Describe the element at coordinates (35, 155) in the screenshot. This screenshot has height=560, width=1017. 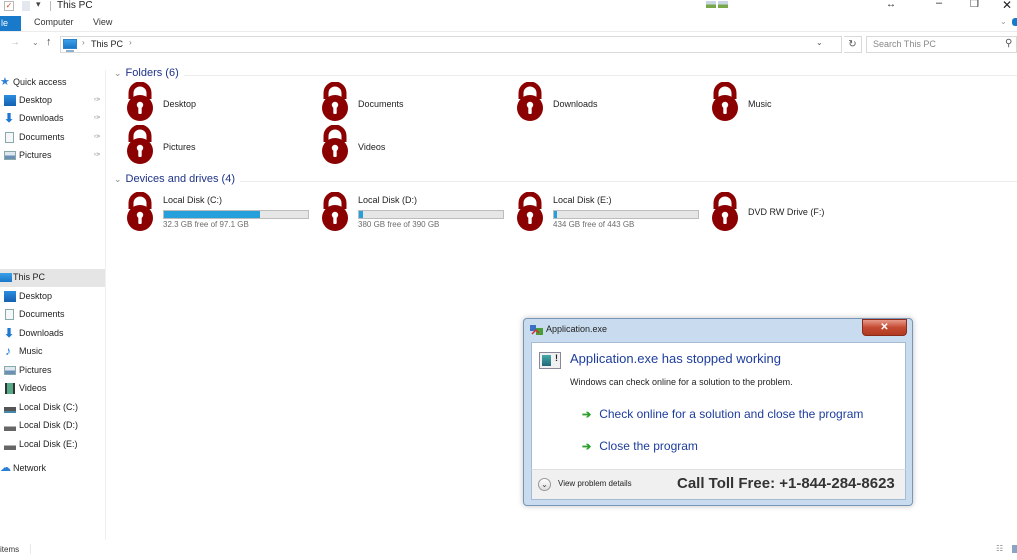
I see `sidebar-item-label: Pictures` at that location.